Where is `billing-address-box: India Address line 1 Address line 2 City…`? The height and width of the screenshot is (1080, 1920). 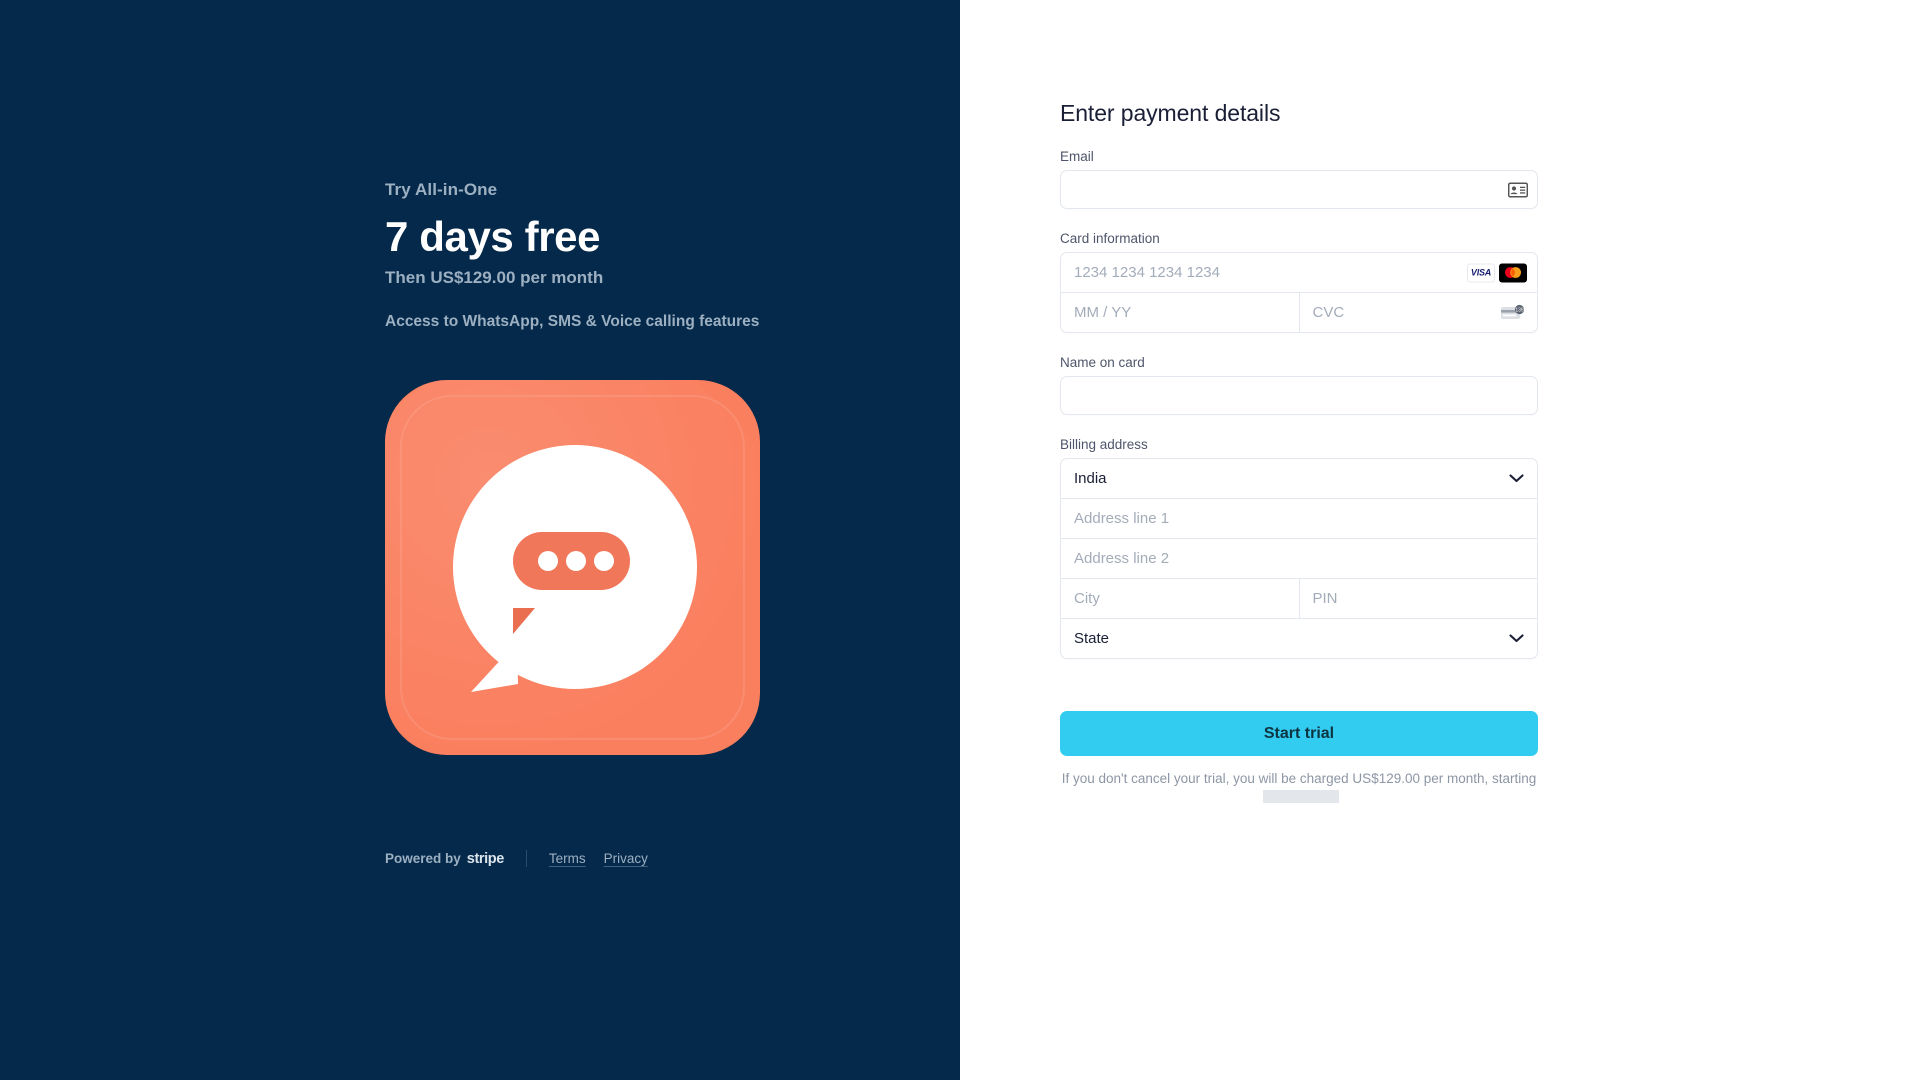 billing-address-box: India Address line 1 Address line 2 City… is located at coordinates (1299, 558).